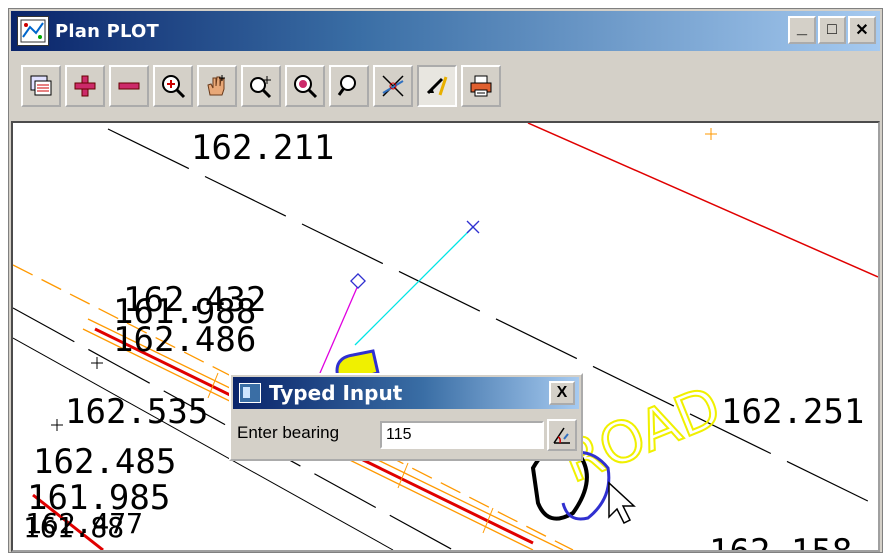 This screenshot has height=553, width=888. I want to click on minimize-icon: _, so click(801, 26).